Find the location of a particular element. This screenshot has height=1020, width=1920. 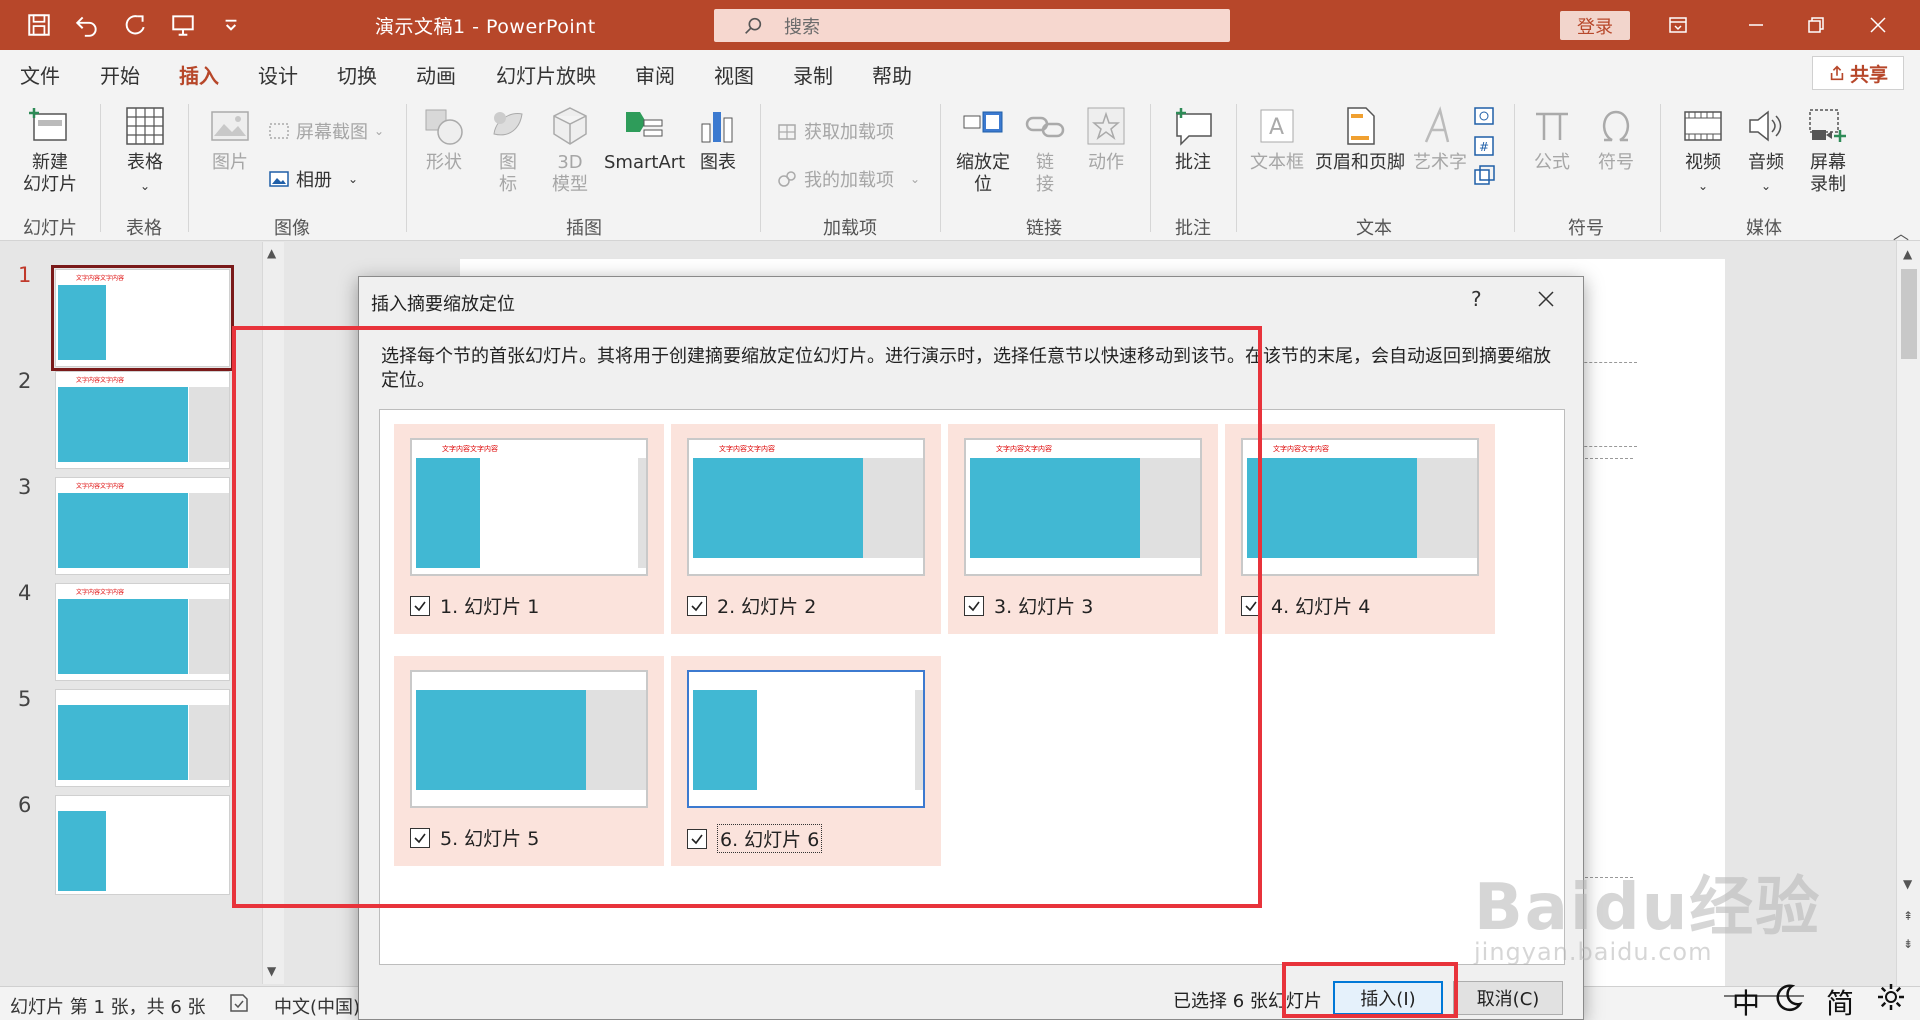

tab-review: 审阅 is located at coordinates (655, 74).